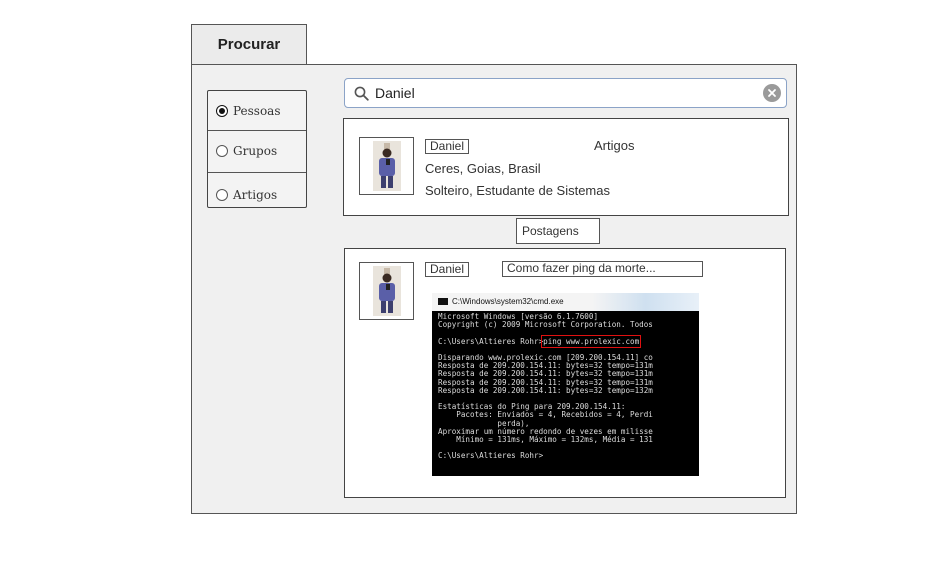 This screenshot has width=949, height=563. What do you see at coordinates (560, 93) in the screenshot?
I see `search-input` at bounding box center [560, 93].